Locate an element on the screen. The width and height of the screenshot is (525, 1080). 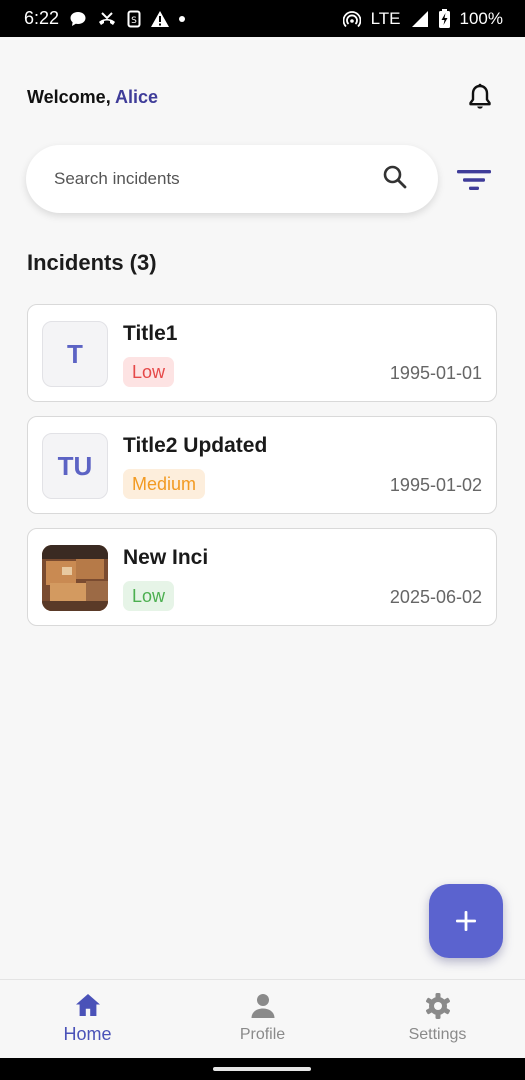
severity-badge: Medium is located at coordinates (164, 484).